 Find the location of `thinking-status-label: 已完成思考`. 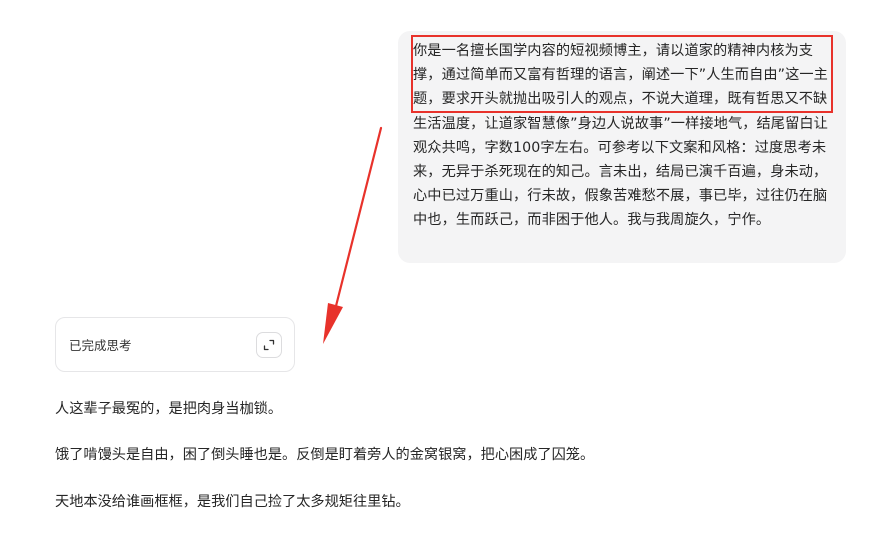

thinking-status-label: 已完成思考 is located at coordinates (100, 345).